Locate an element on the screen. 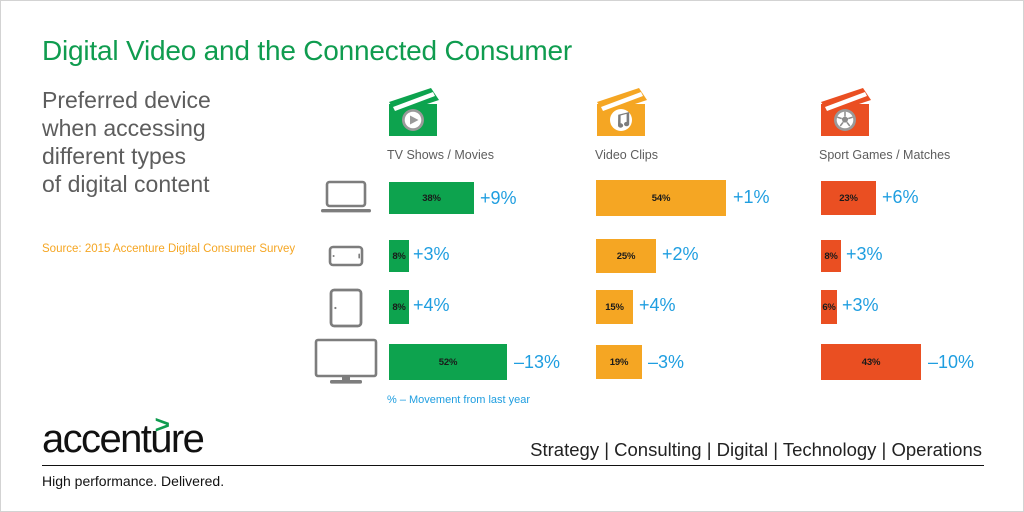 Image resolution: width=1024 pixels, height=512 pixels. bar-value: 38% is located at coordinates (431, 198).